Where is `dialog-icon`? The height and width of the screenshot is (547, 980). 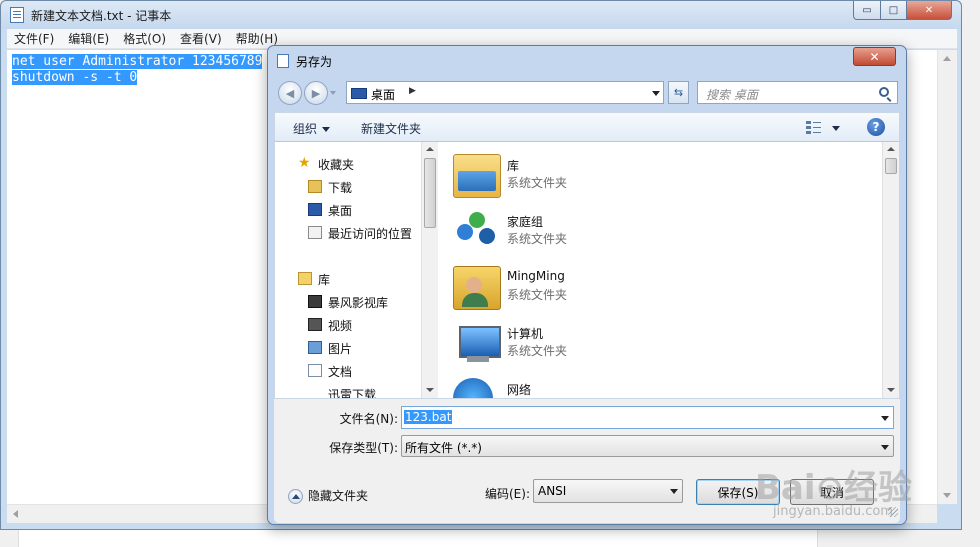 dialog-icon is located at coordinates (283, 61).